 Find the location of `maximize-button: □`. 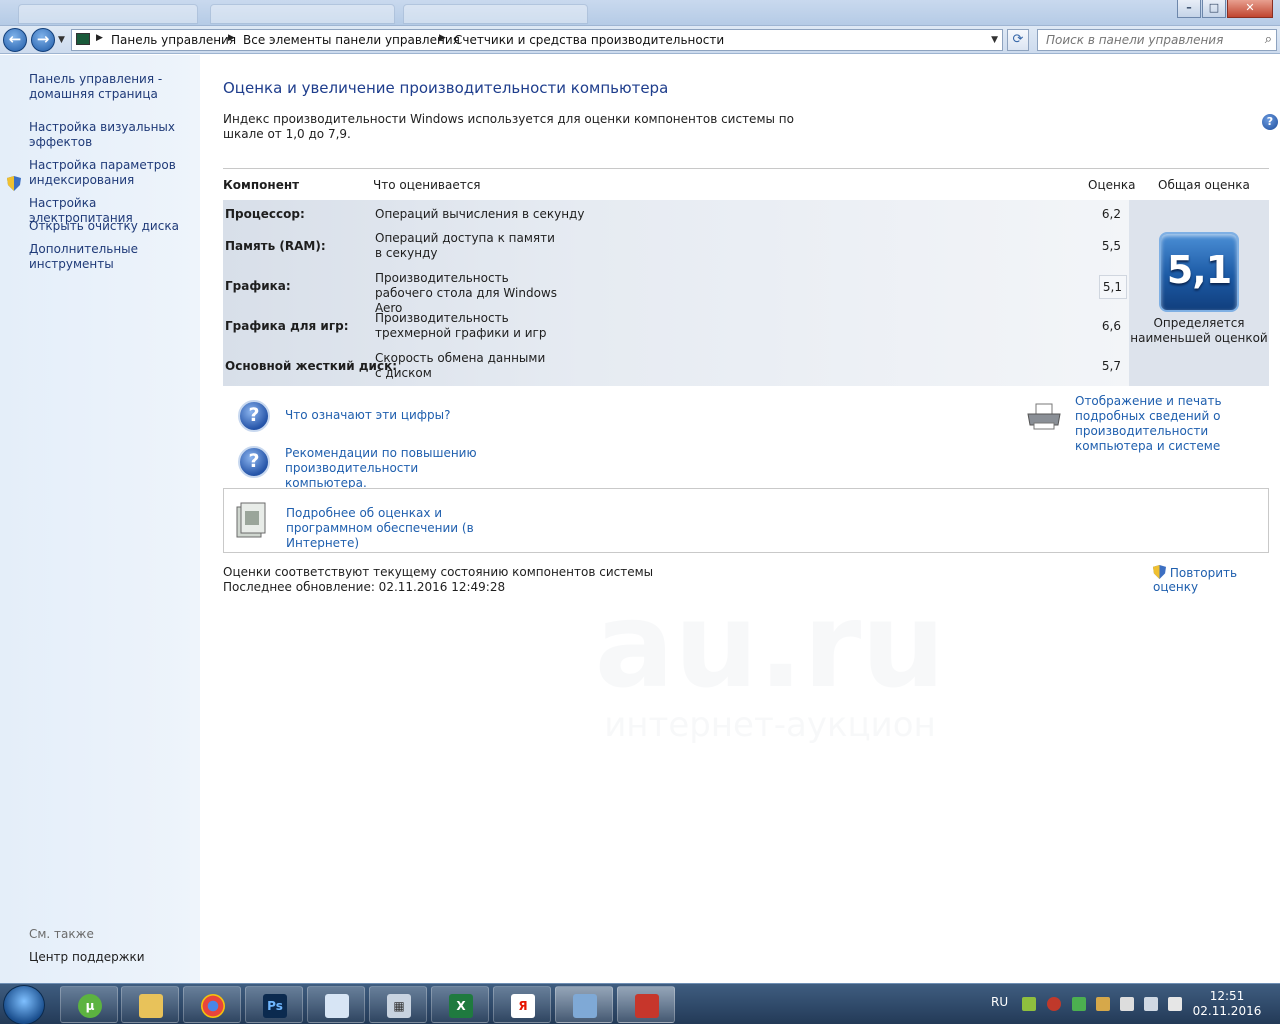

maximize-button: □ is located at coordinates (1214, 9).